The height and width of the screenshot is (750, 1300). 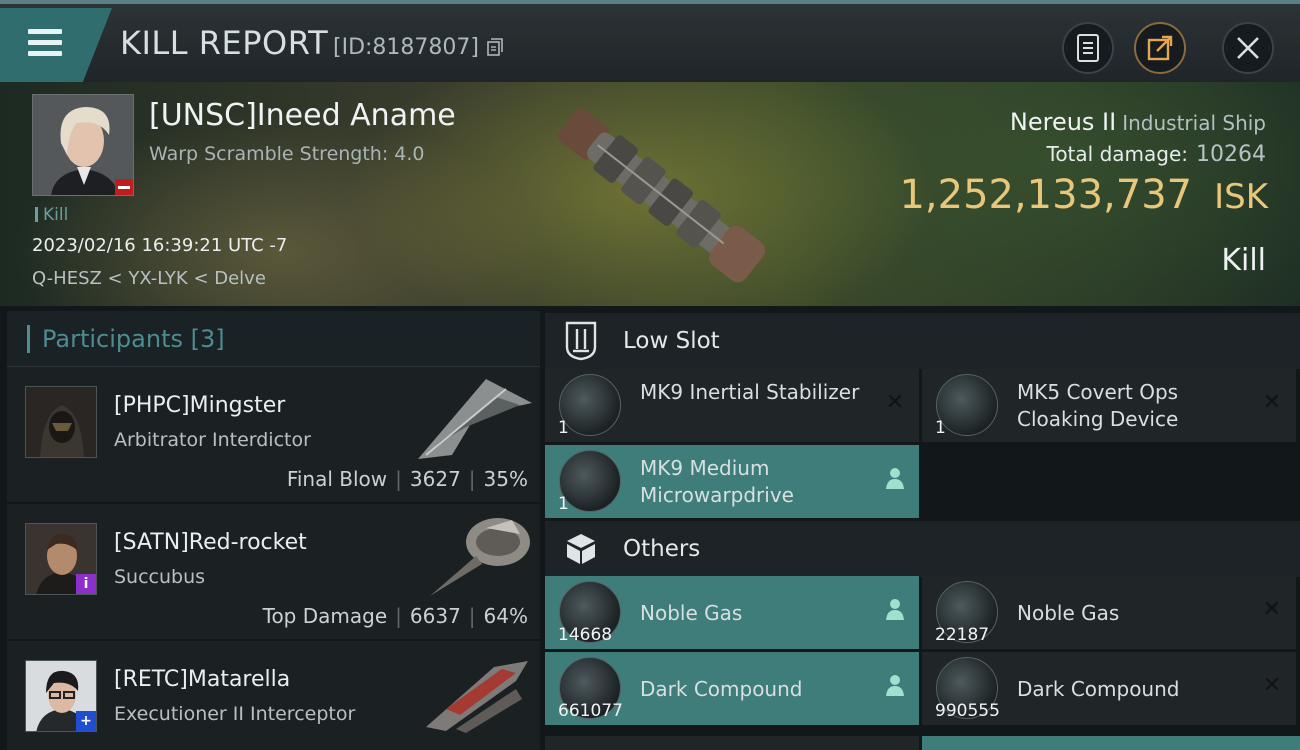 What do you see at coordinates (661, 195) in the screenshot?
I see `victim-ship-image` at bounding box center [661, 195].